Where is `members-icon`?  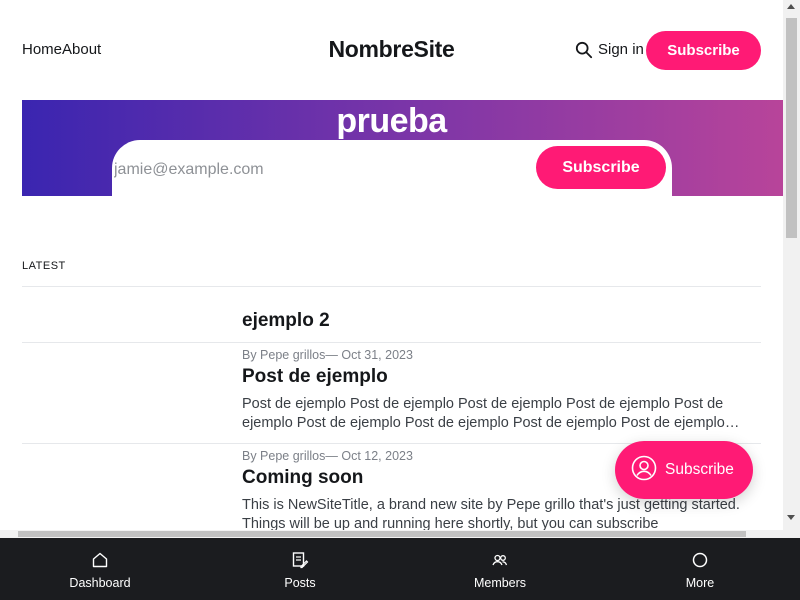
members-icon is located at coordinates (500, 561).